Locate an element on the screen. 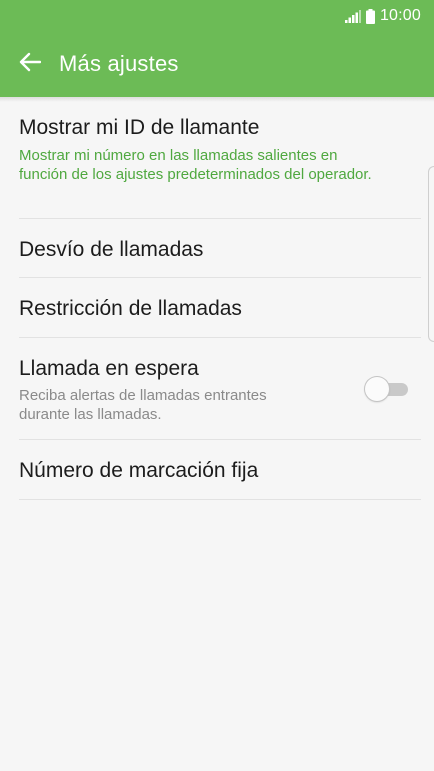  app-header: 10:00 Más ajustes is located at coordinates (217, 48).